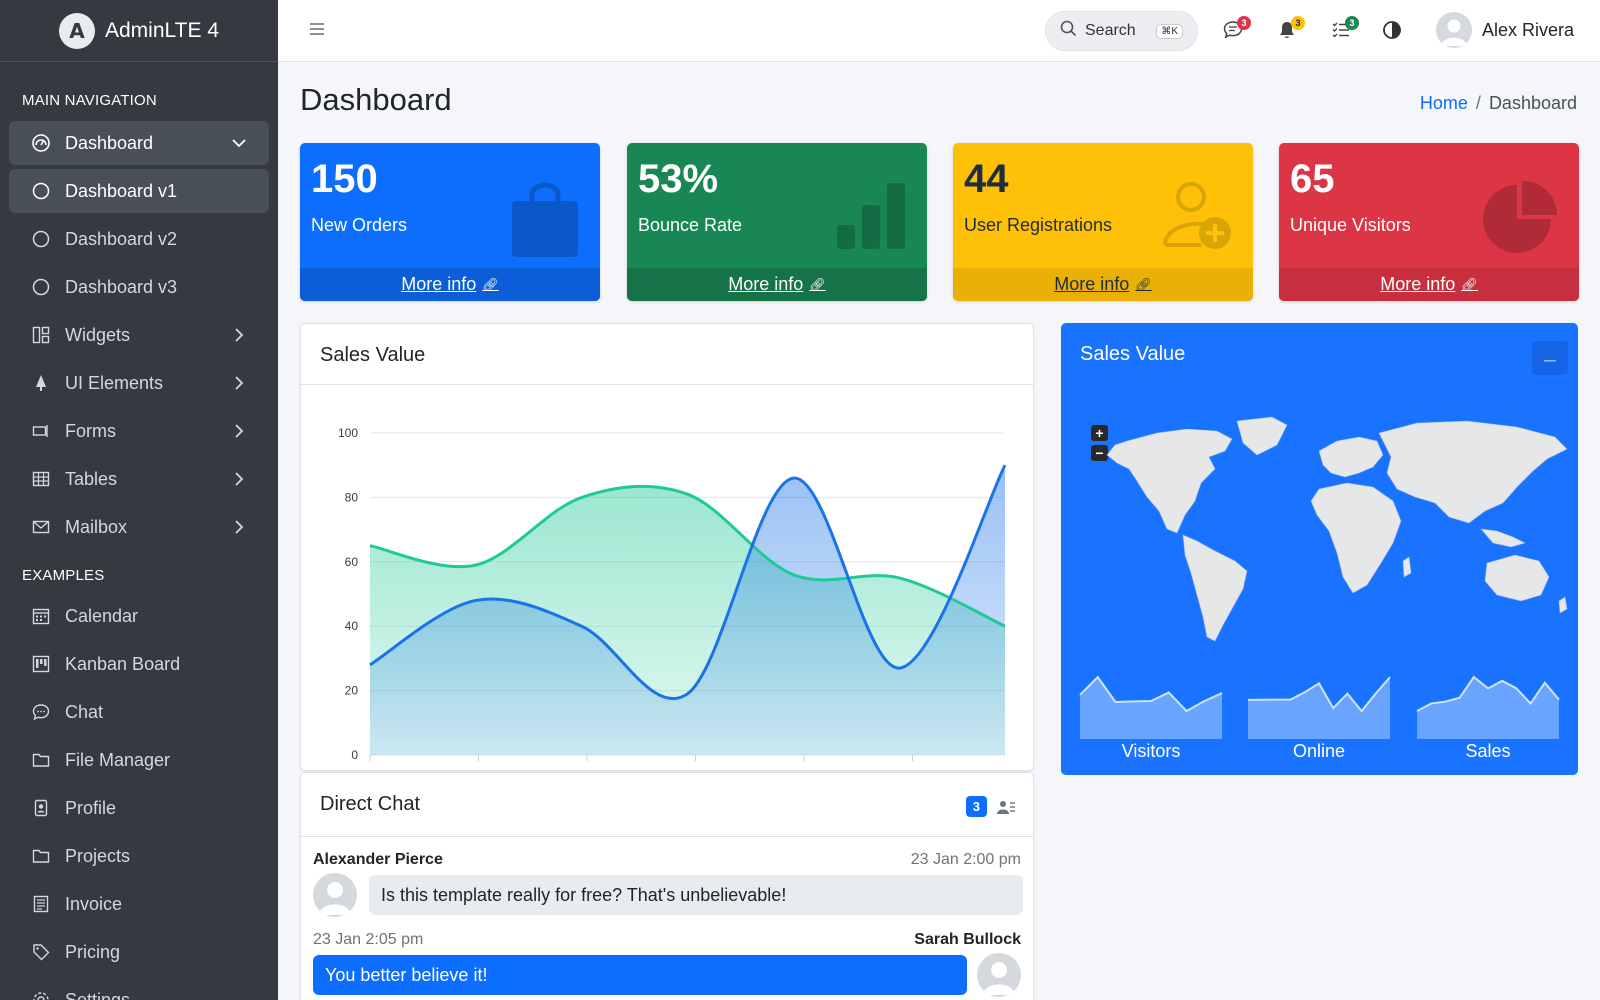 This screenshot has width=1600, height=1000. Describe the element at coordinates (1517, 578) in the screenshot. I see `map-australia` at that location.